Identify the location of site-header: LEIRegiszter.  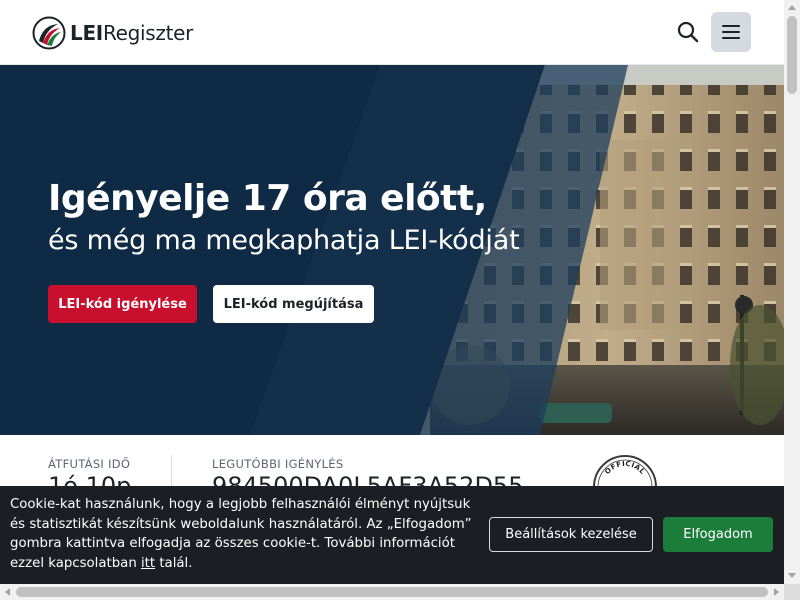
(392, 32).